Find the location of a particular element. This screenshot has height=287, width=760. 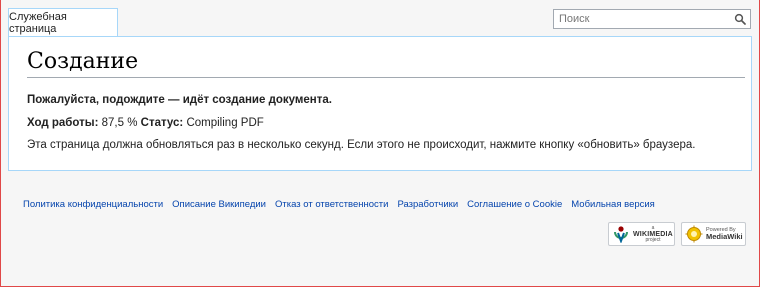

mediawiki-badge: Powered By MediaWiki is located at coordinates (713, 234).